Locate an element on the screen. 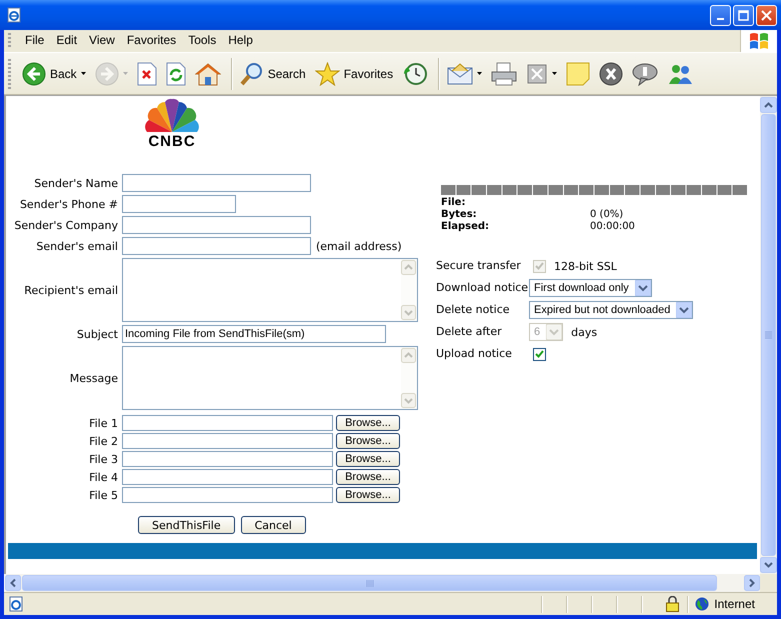  maximize-button is located at coordinates (743, 15).